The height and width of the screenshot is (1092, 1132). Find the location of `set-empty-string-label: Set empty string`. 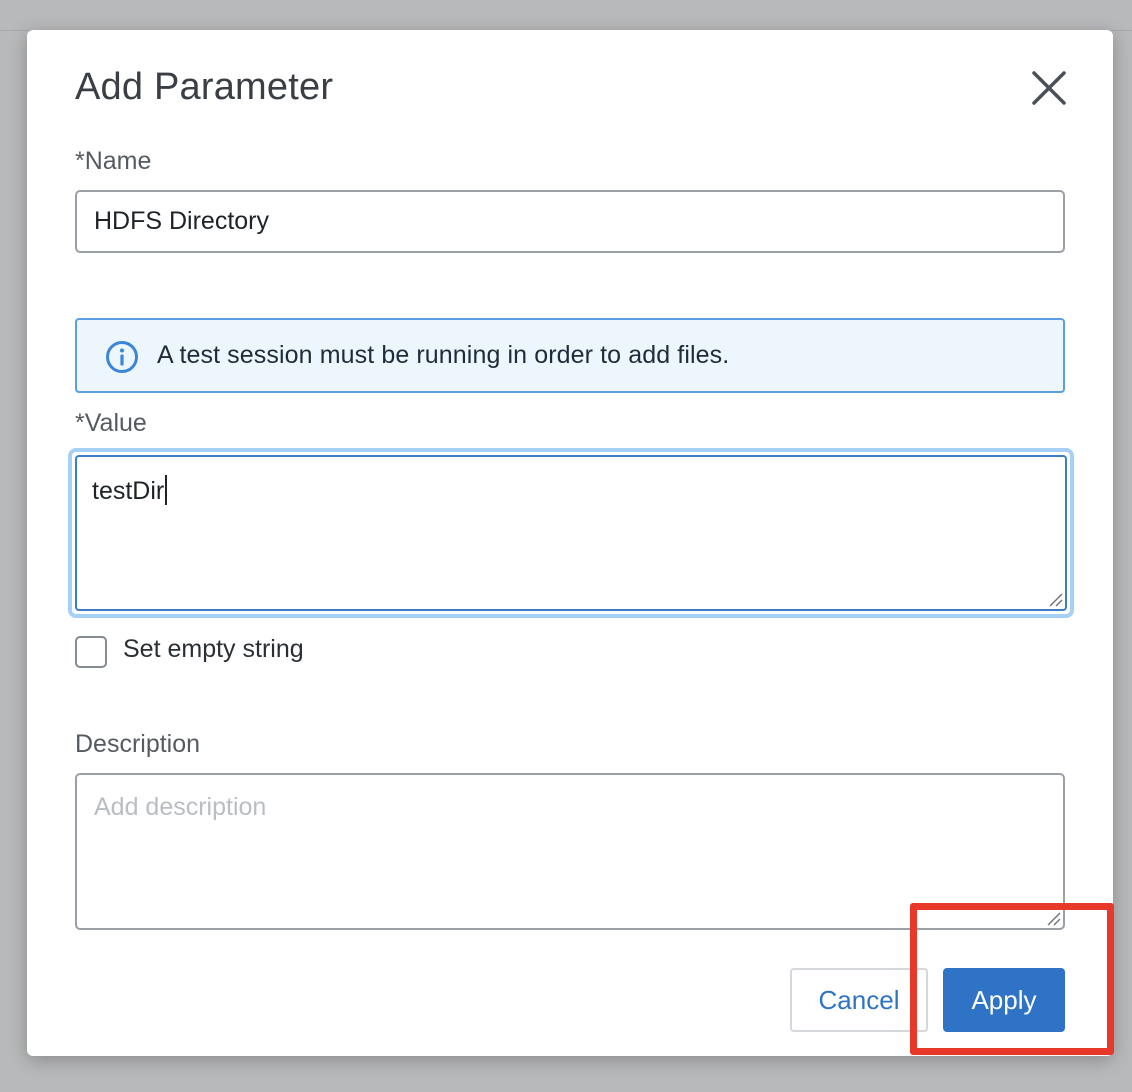

set-empty-string-label: Set empty string is located at coordinates (213, 649).